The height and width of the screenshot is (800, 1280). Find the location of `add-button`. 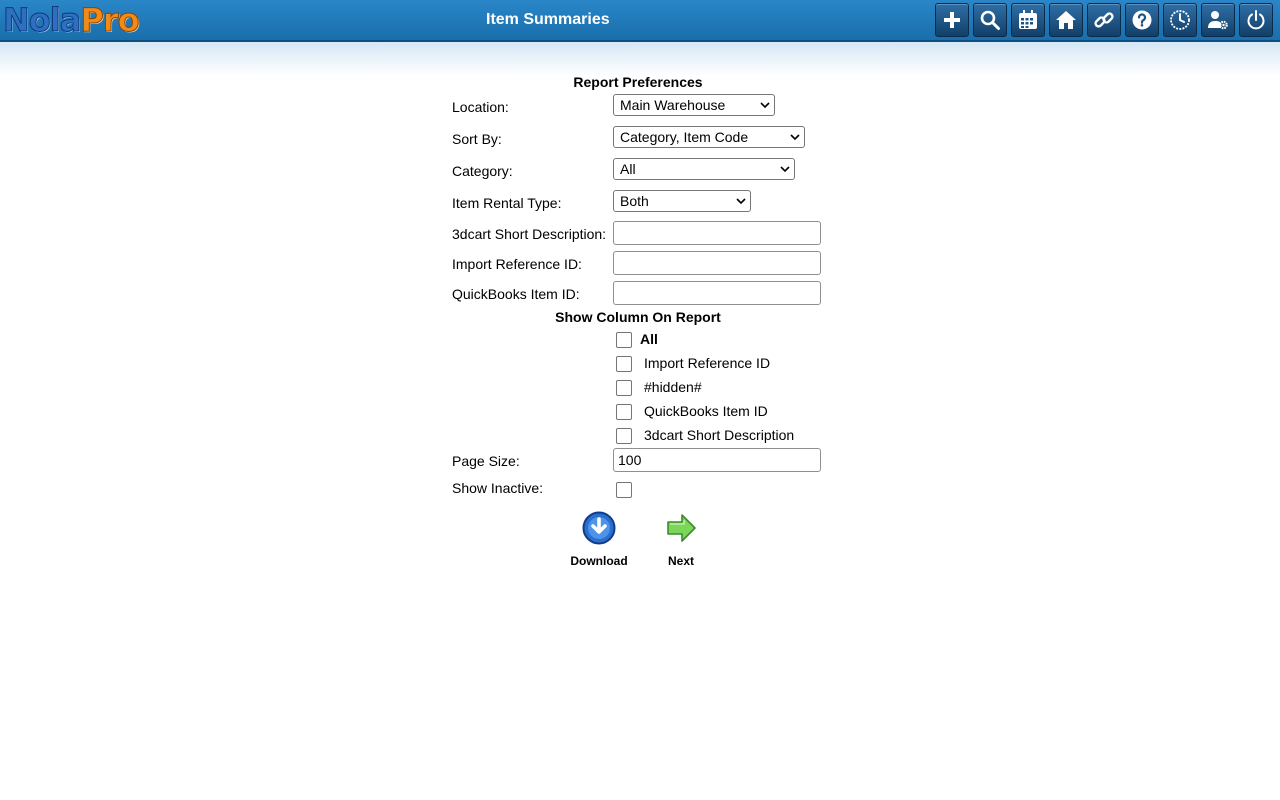

add-button is located at coordinates (952, 20).